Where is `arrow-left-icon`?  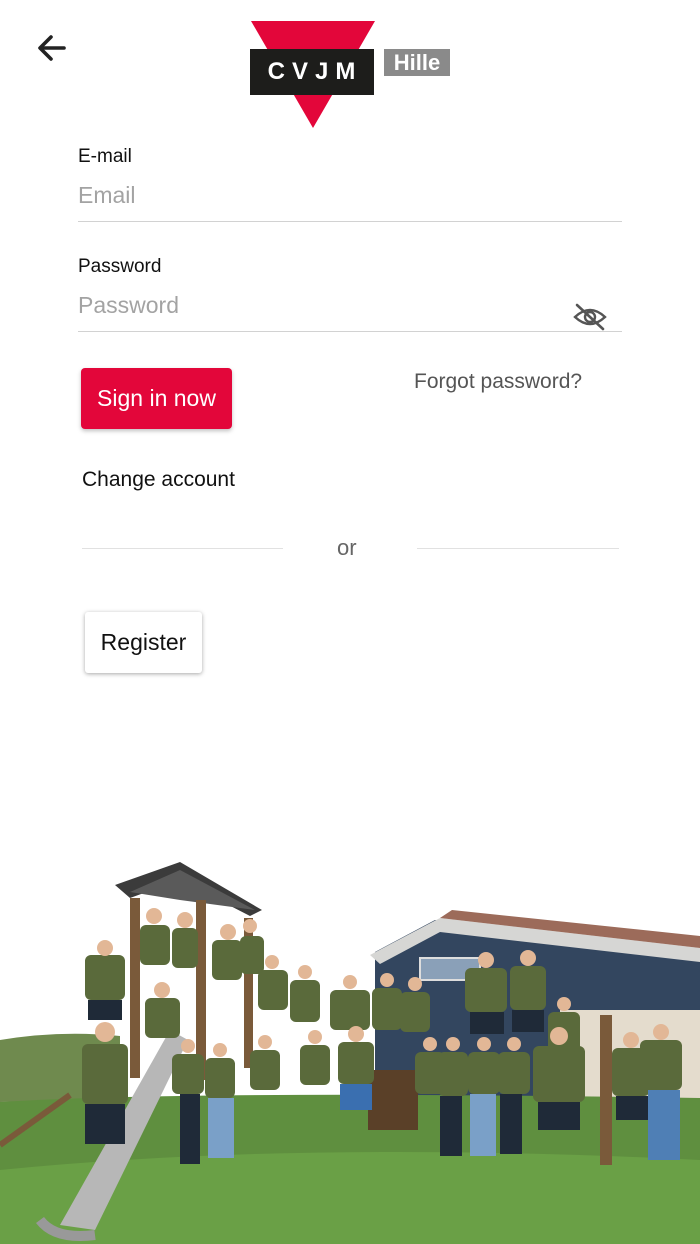 arrow-left-icon is located at coordinates (52, 48).